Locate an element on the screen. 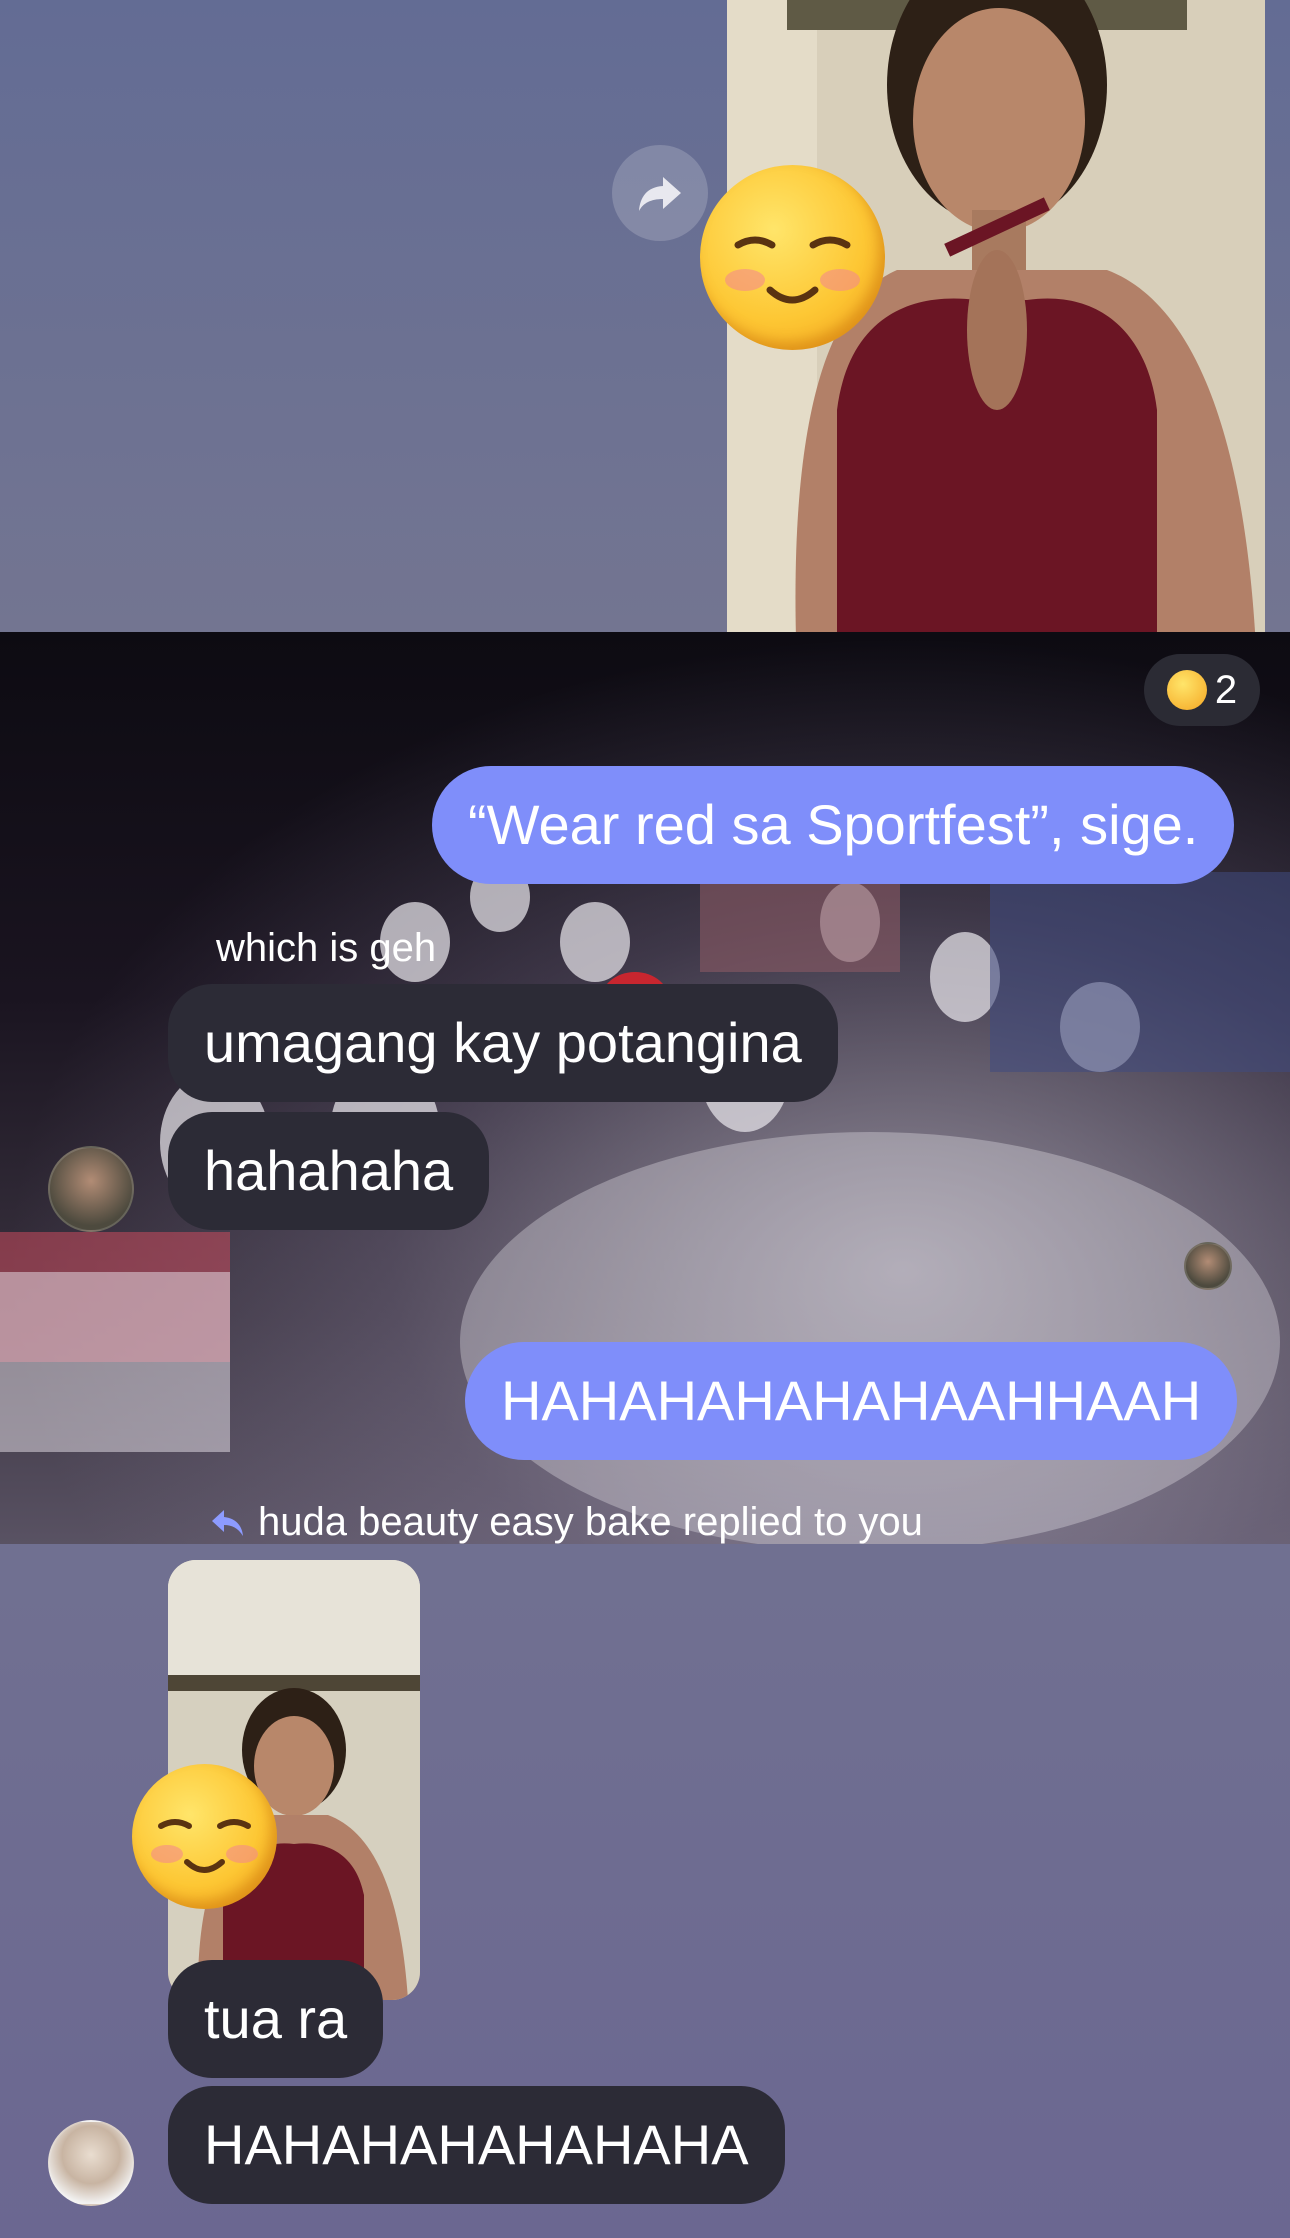  incoming-message: umagang kay potangina is located at coordinates (503, 1043).